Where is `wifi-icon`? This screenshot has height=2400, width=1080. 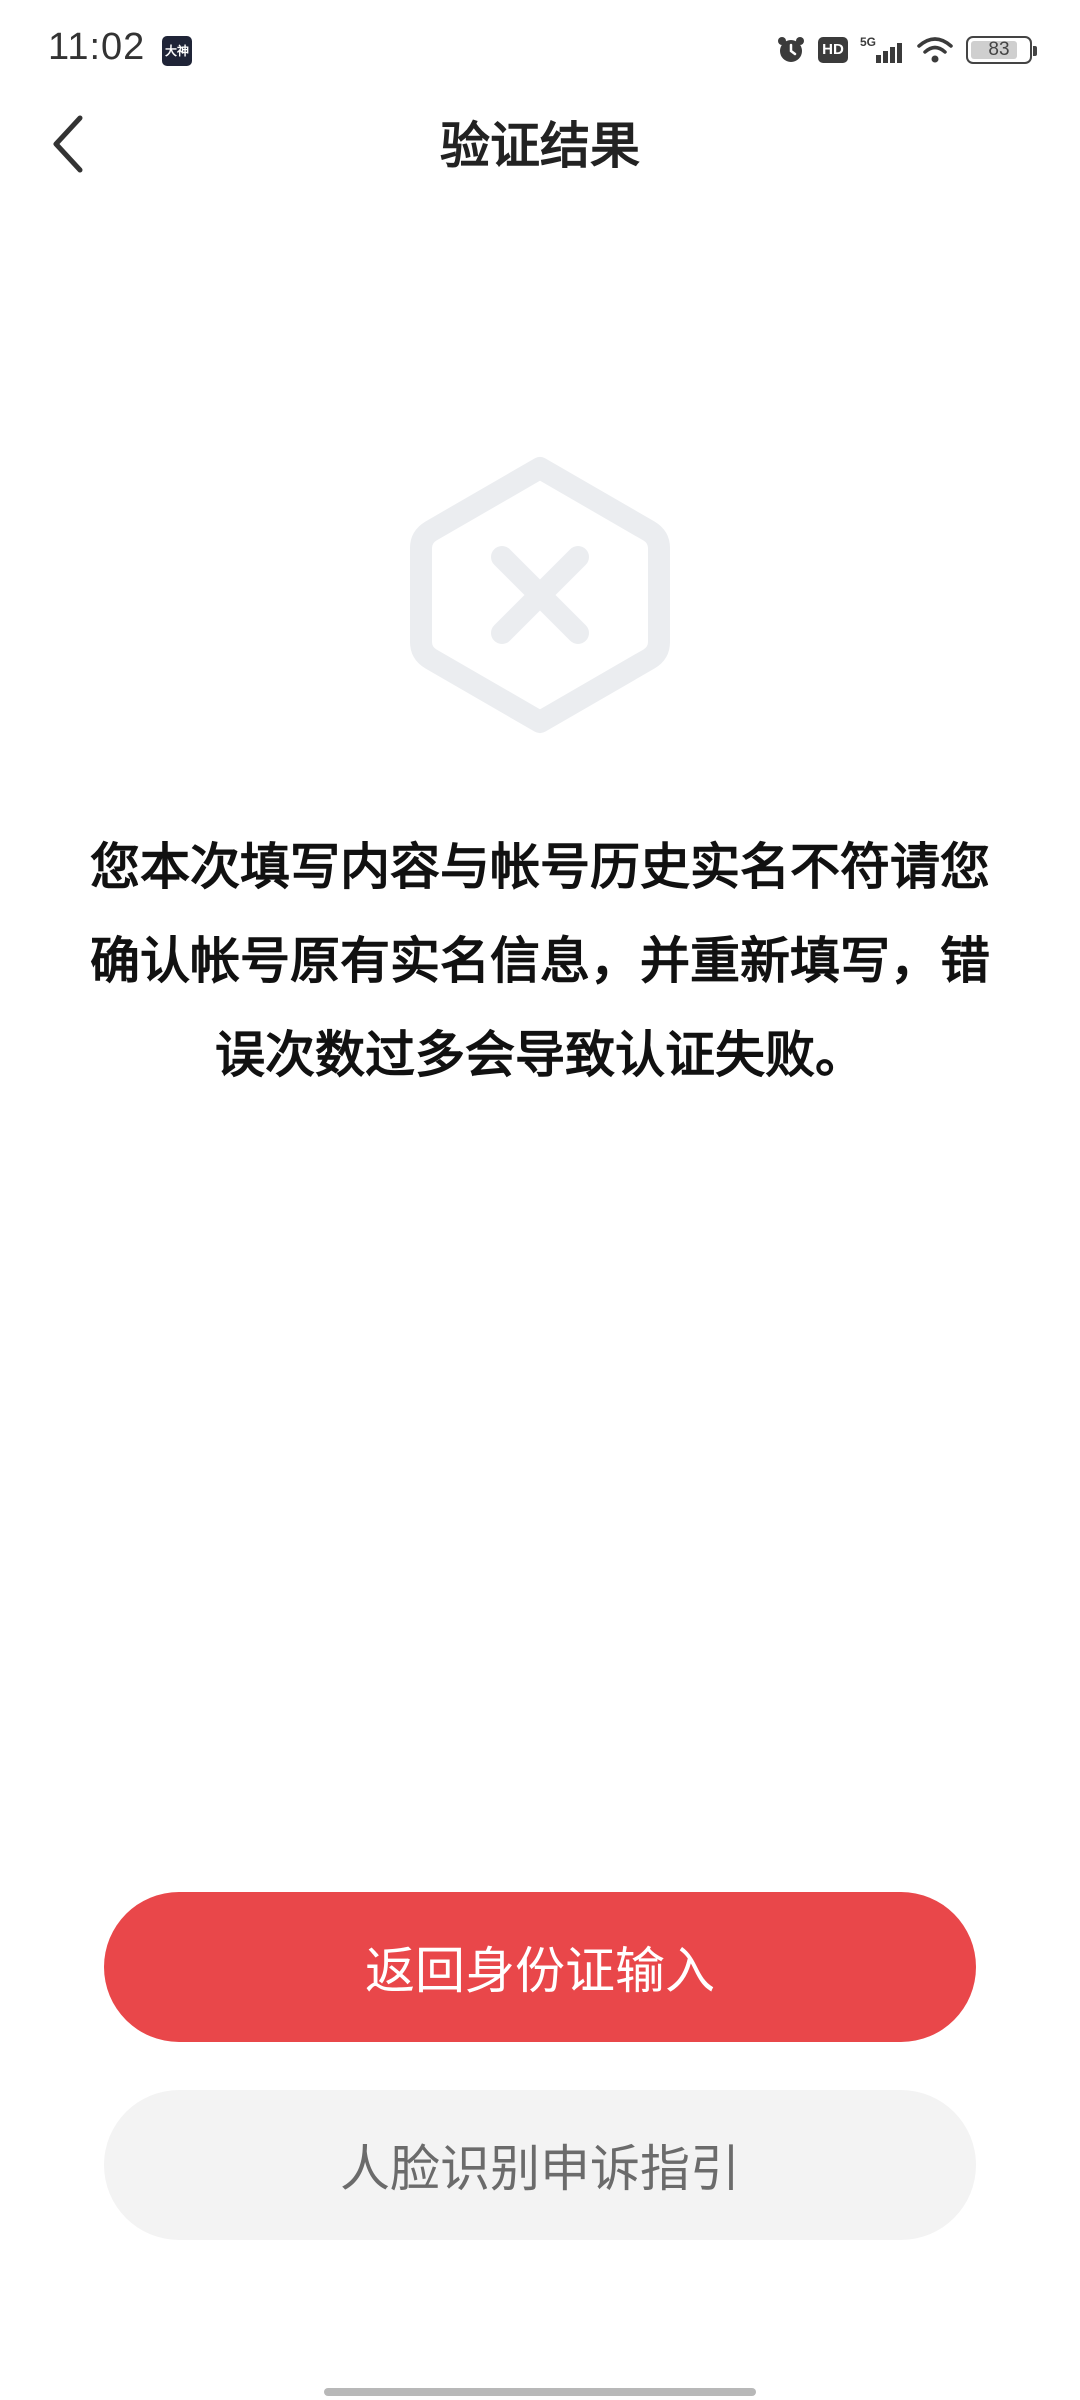 wifi-icon is located at coordinates (935, 50).